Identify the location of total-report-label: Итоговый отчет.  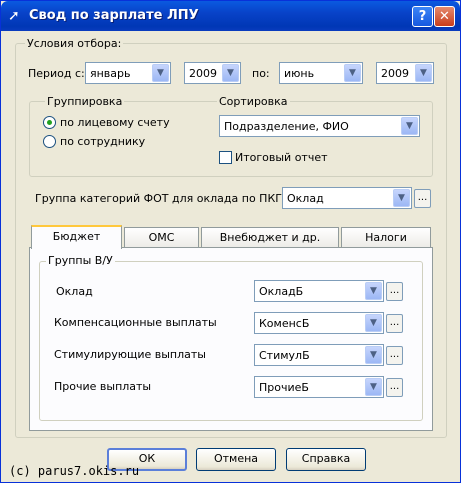
(281, 157).